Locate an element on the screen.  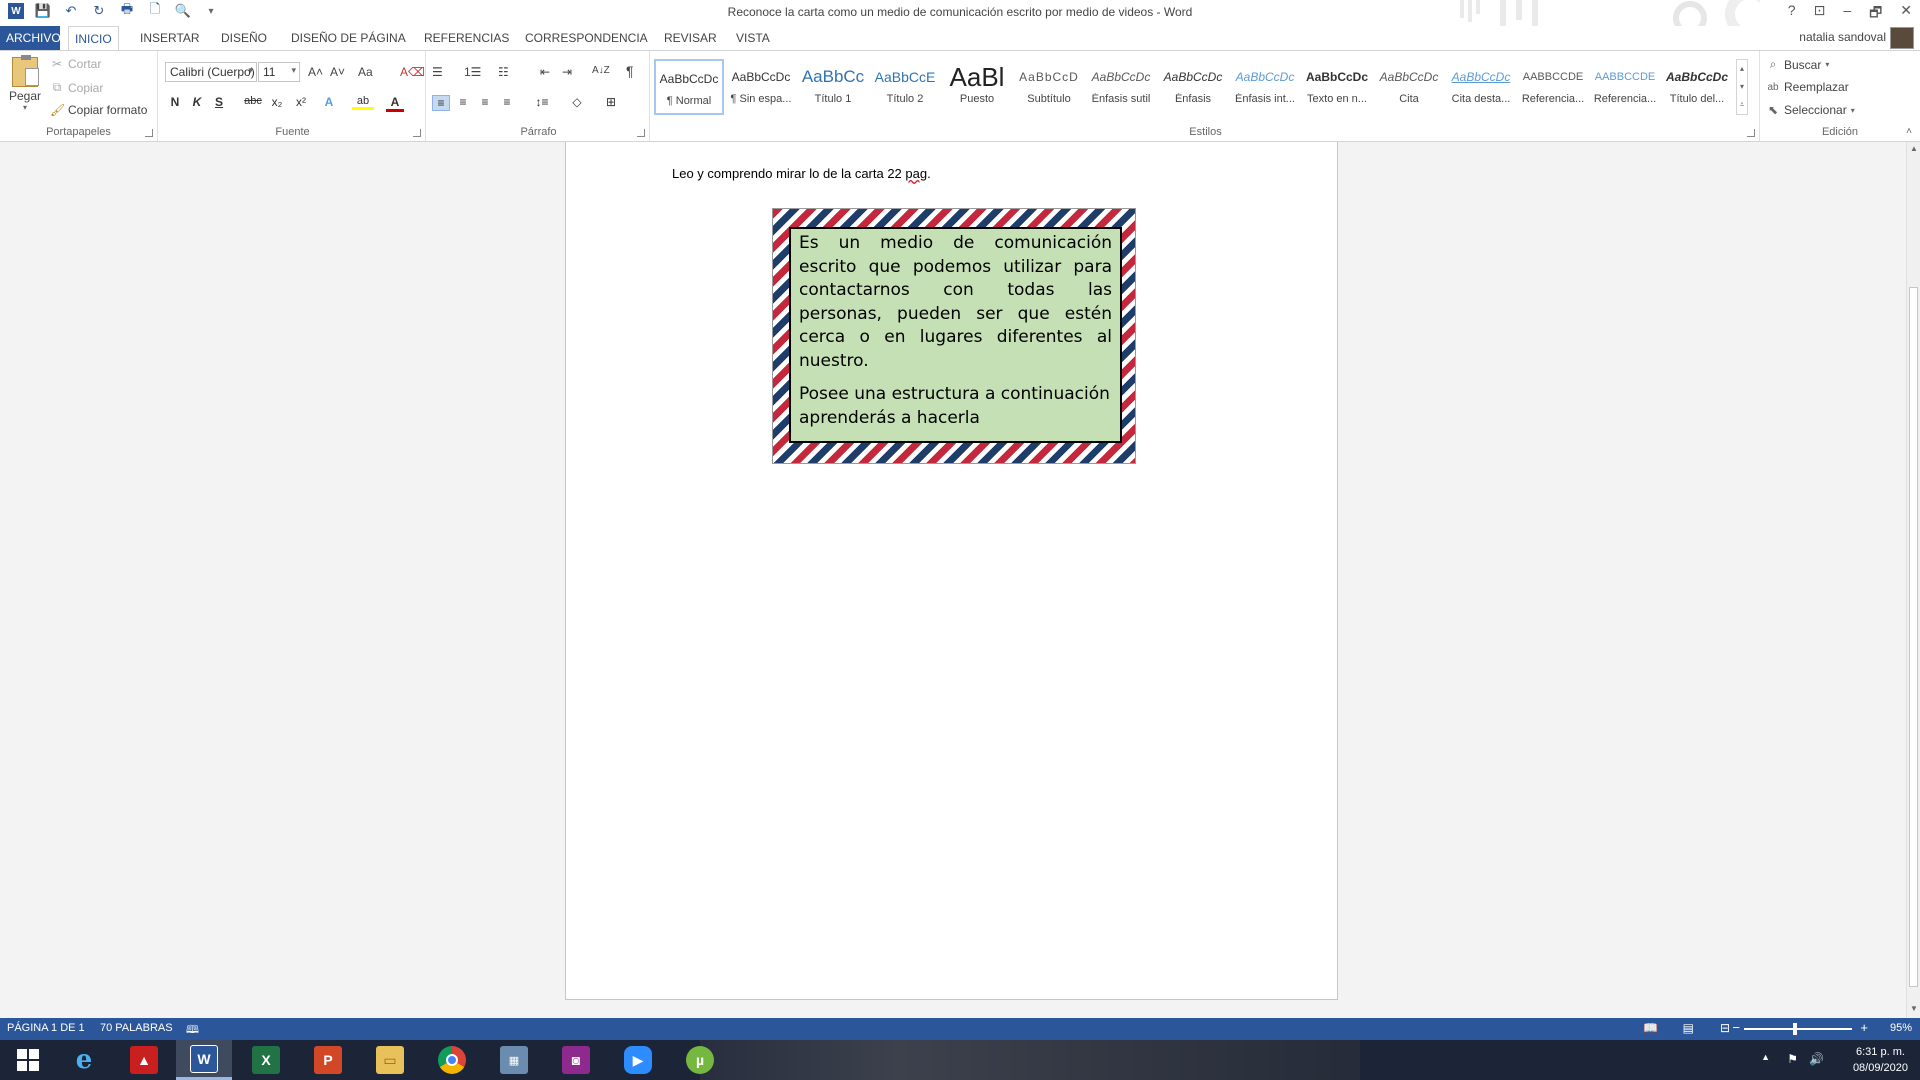
zoom-out-button: − is located at coordinates (1736, 1027).